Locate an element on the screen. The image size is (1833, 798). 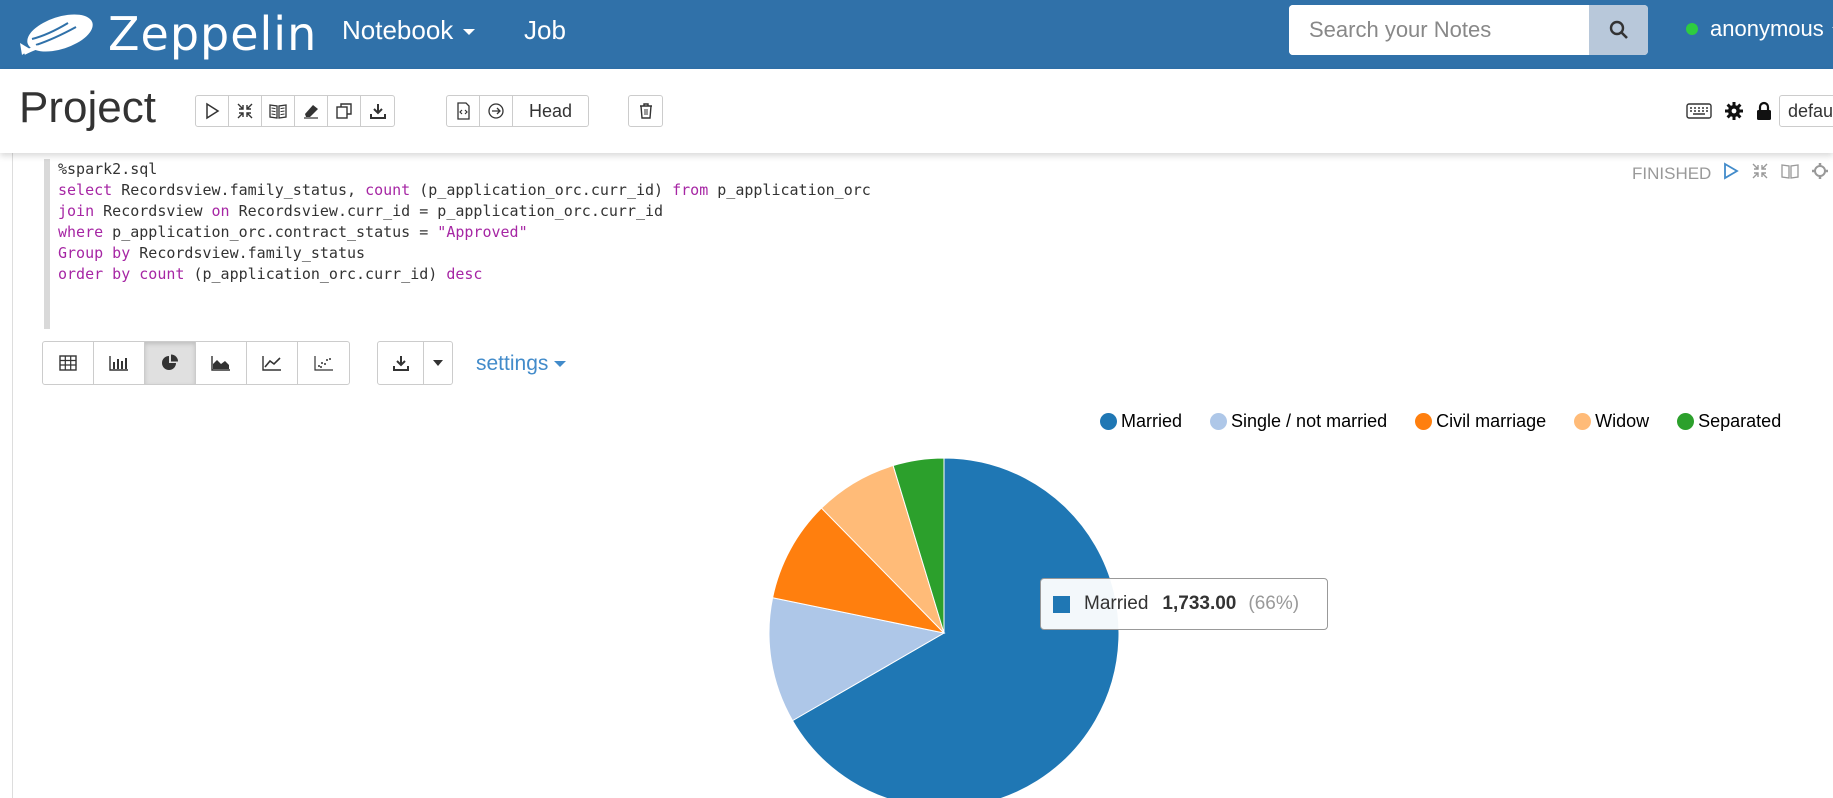
hide-code-button is located at coordinates (245, 111).